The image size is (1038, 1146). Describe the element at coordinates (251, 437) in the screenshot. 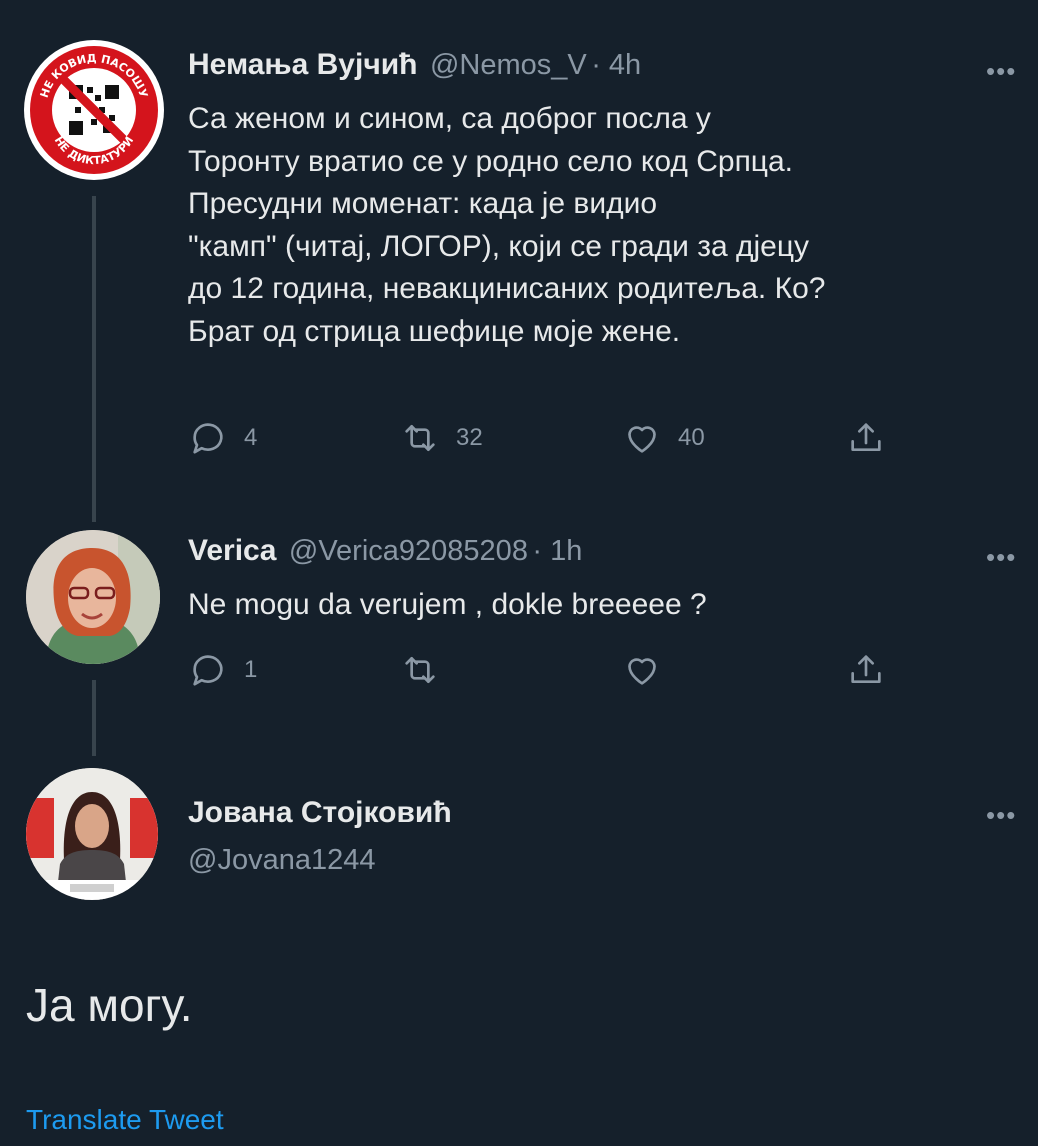

I see `reply-count: 4` at that location.